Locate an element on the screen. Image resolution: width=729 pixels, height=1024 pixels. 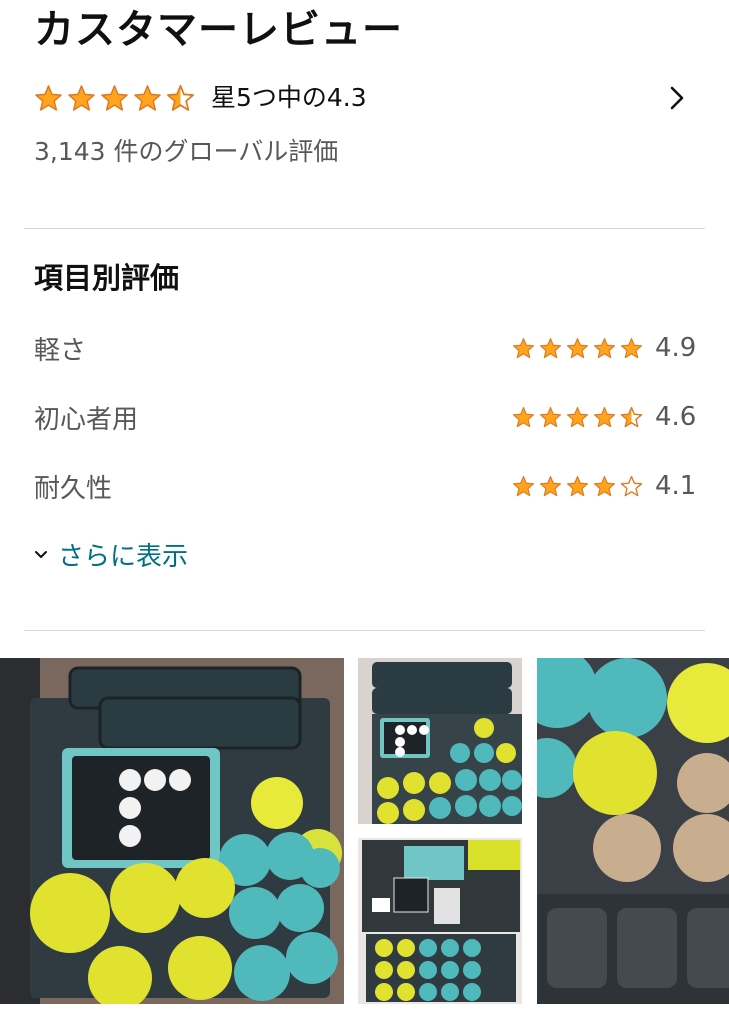
show-more-link: さらに表示 is located at coordinates (110, 554).